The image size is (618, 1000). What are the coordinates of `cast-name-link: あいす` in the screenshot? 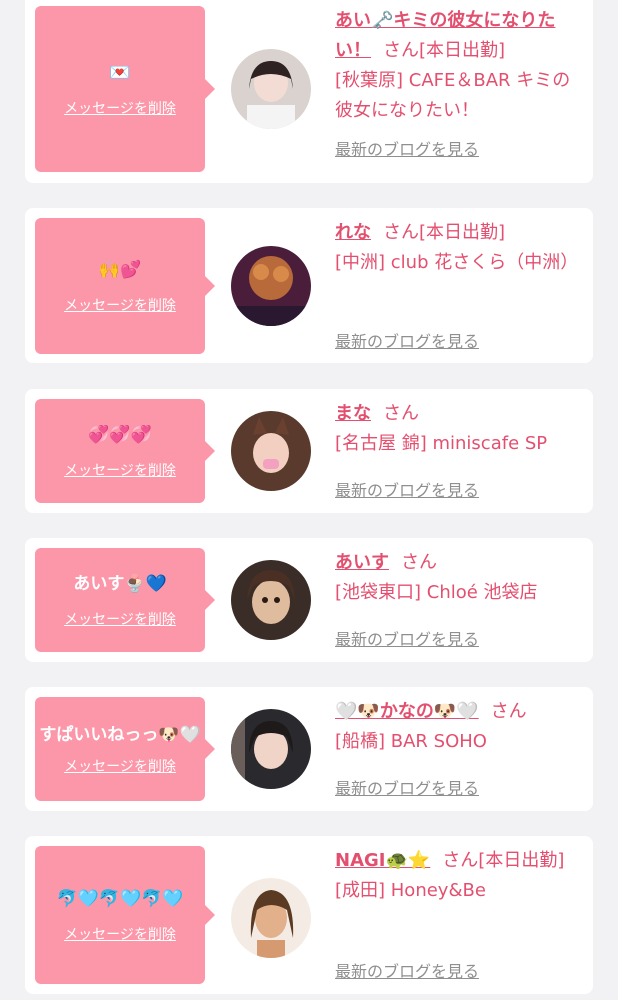 It's located at (362, 562).